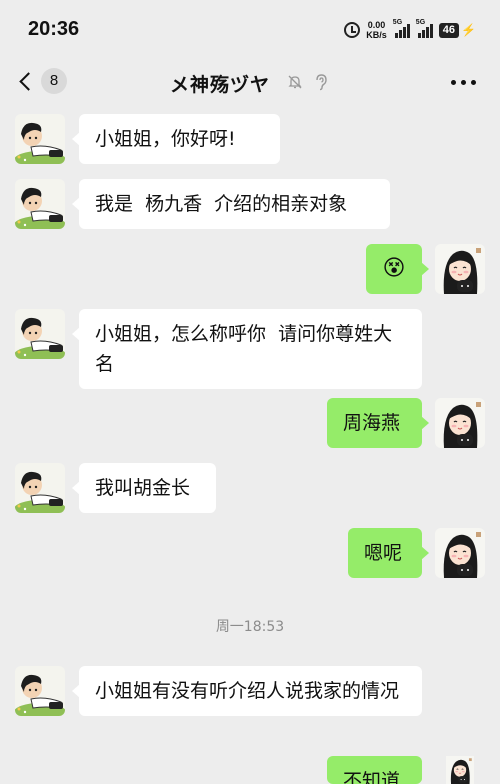  Describe the element at coordinates (250, 29) in the screenshot. I see `status-bar: 20:36 0.00 KB/s 5G 5G 46 ⚡` at that location.